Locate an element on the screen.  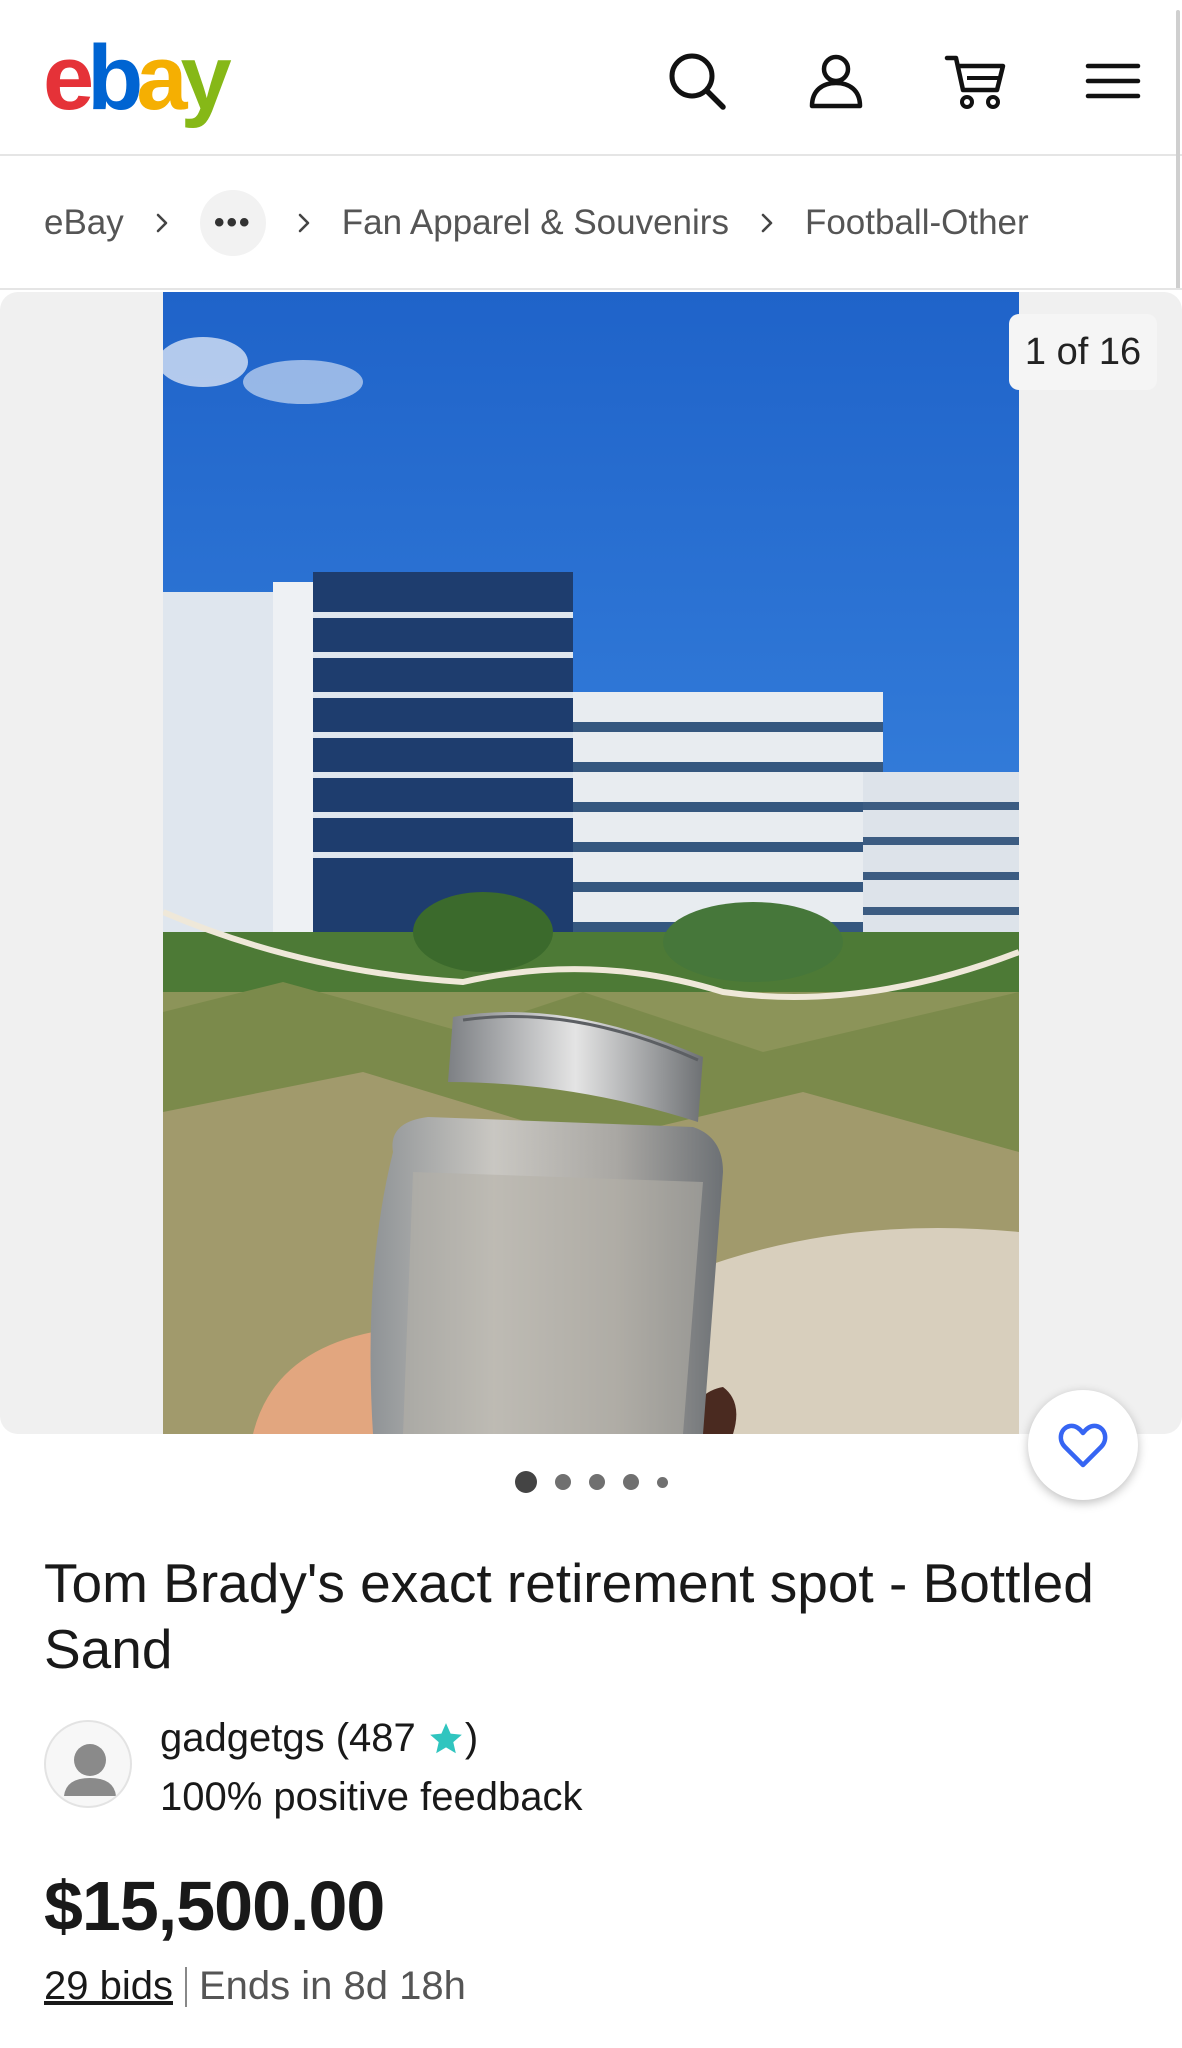
bids-link: 29 bids is located at coordinates (108, 1986).